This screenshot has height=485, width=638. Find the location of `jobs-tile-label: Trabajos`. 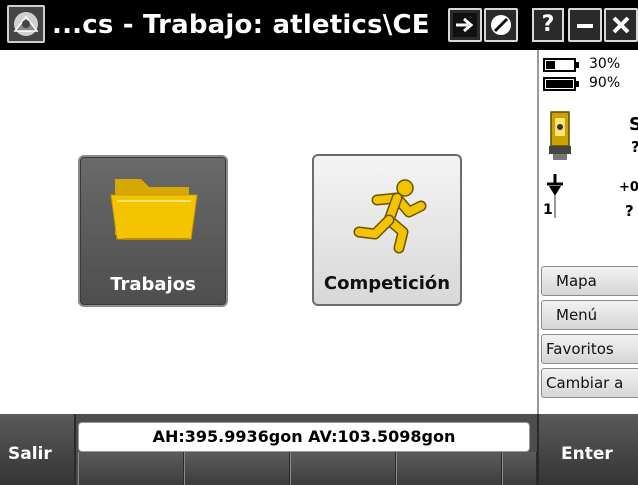

jobs-tile-label: Trabajos is located at coordinates (153, 284).